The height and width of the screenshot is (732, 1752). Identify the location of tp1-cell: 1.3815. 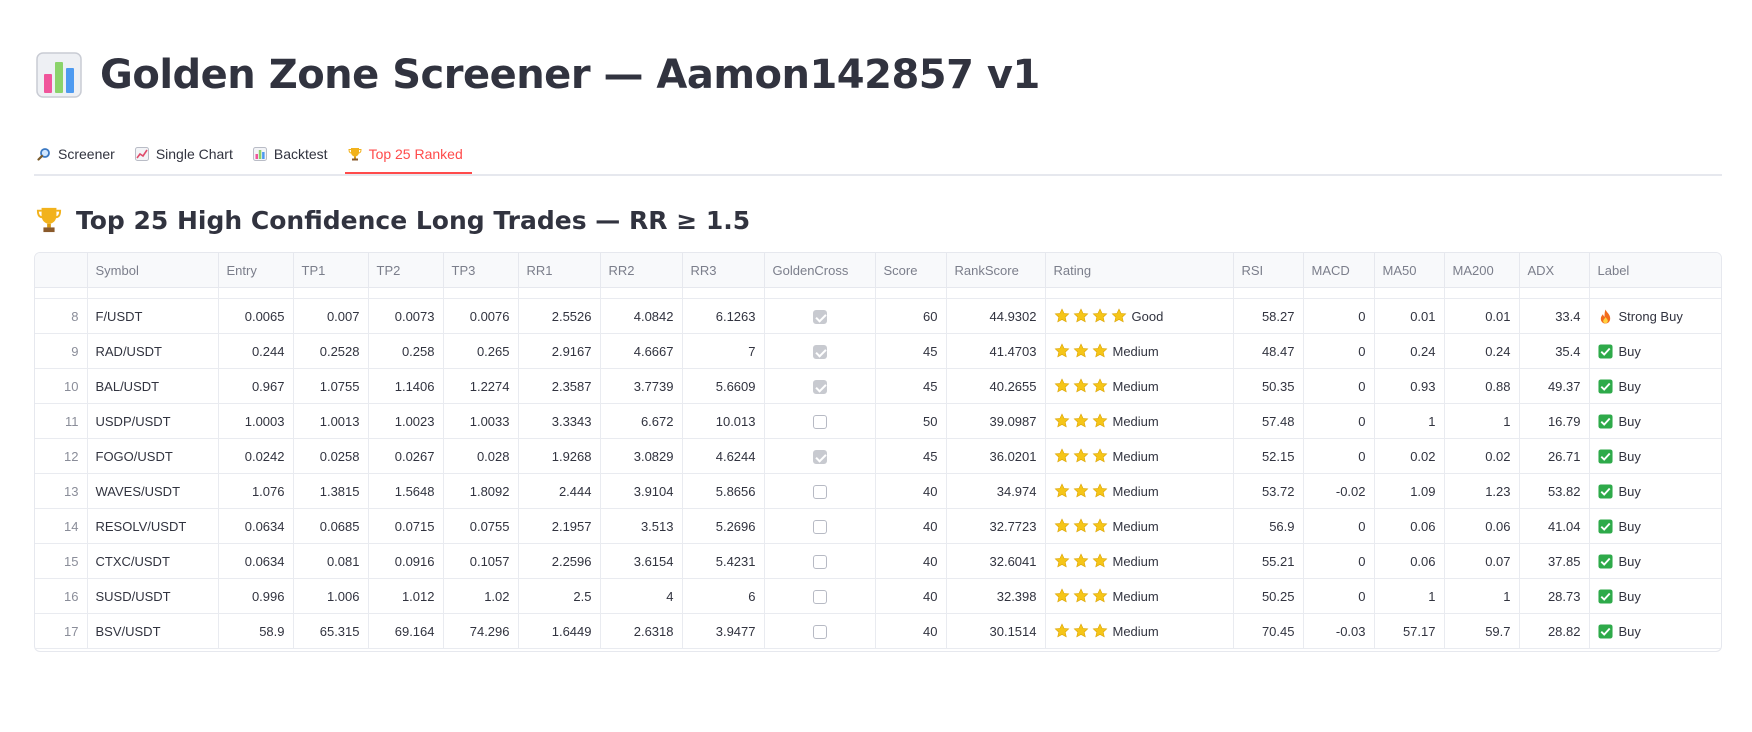
(331, 491).